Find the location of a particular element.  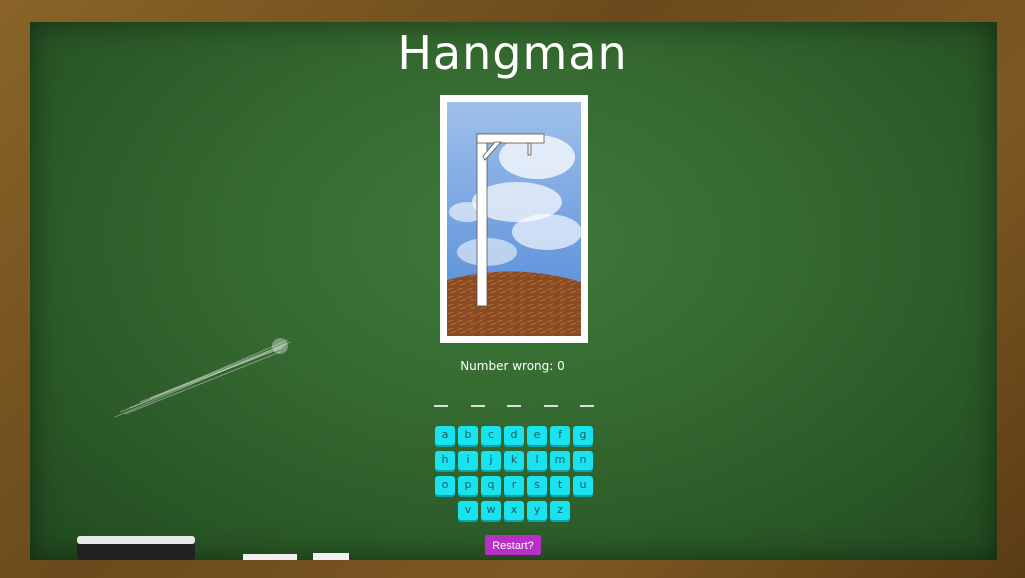

key-i: i is located at coordinates (468, 460).